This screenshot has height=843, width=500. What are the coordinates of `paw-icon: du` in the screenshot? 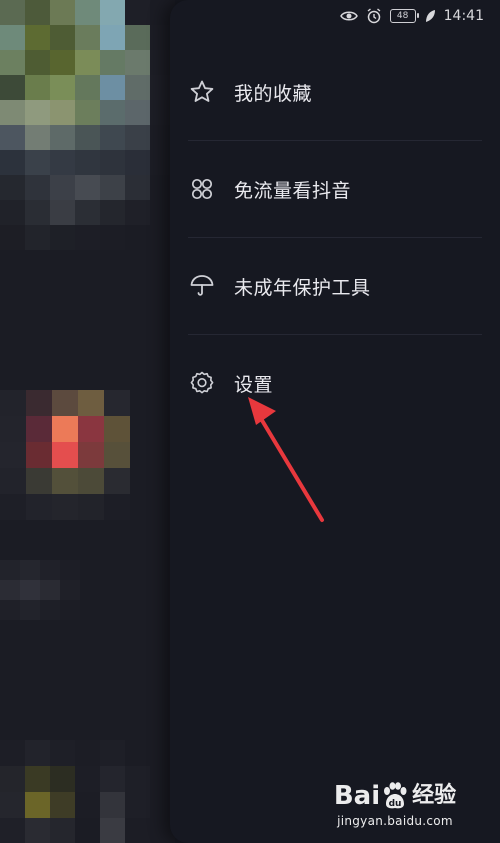 It's located at (395, 795).